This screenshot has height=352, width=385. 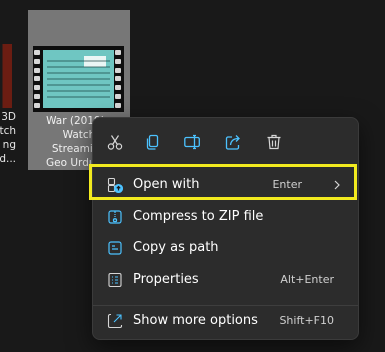 What do you see at coordinates (223, 182) in the screenshot?
I see `highlight-box` at bounding box center [223, 182].